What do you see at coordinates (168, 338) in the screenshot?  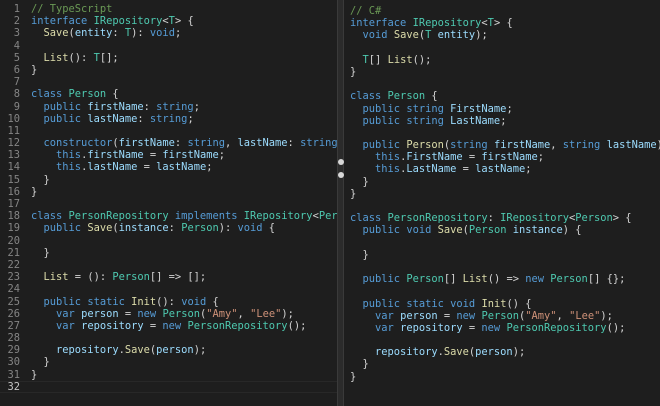 I see `code-line: 28` at bounding box center [168, 338].